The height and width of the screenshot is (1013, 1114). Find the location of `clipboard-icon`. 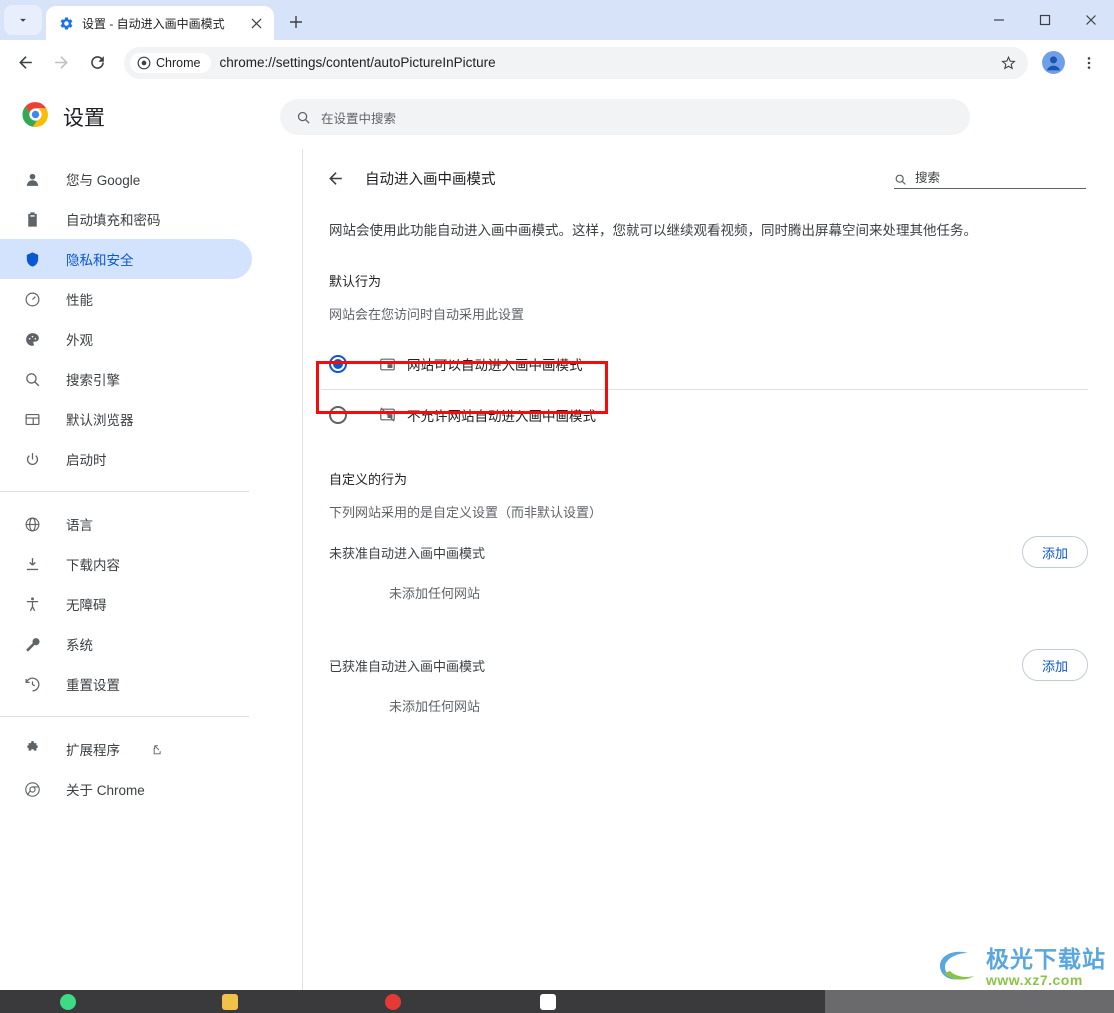

clipboard-icon is located at coordinates (32, 219).